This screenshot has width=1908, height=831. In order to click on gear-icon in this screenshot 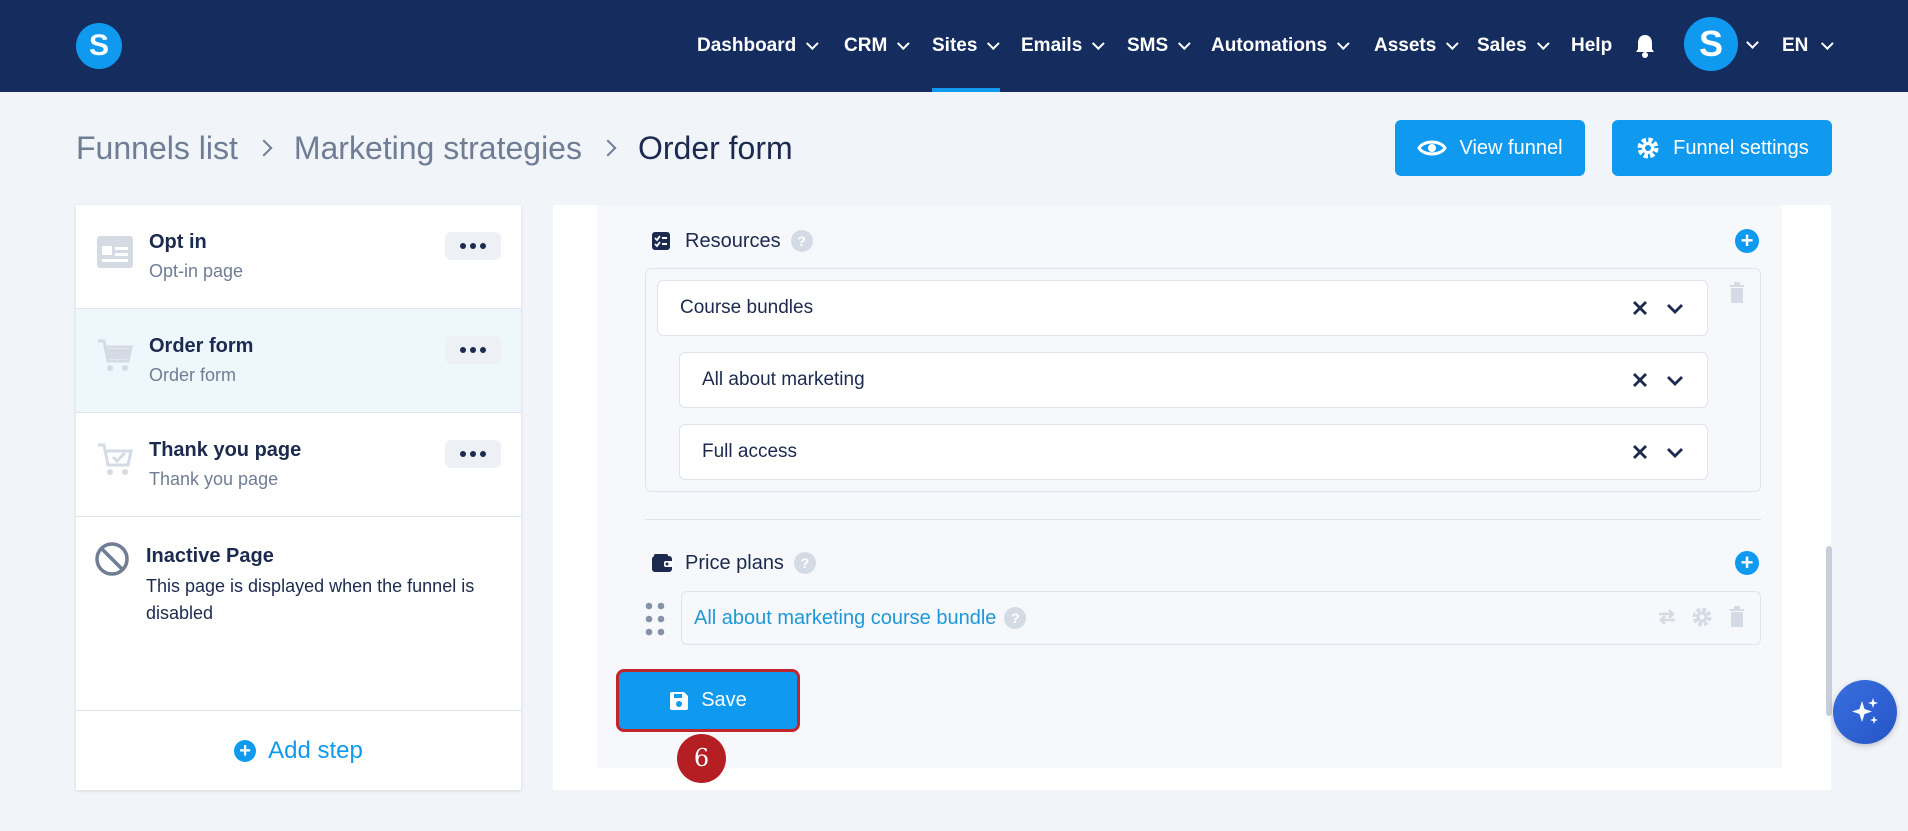, I will do `click(1648, 148)`.